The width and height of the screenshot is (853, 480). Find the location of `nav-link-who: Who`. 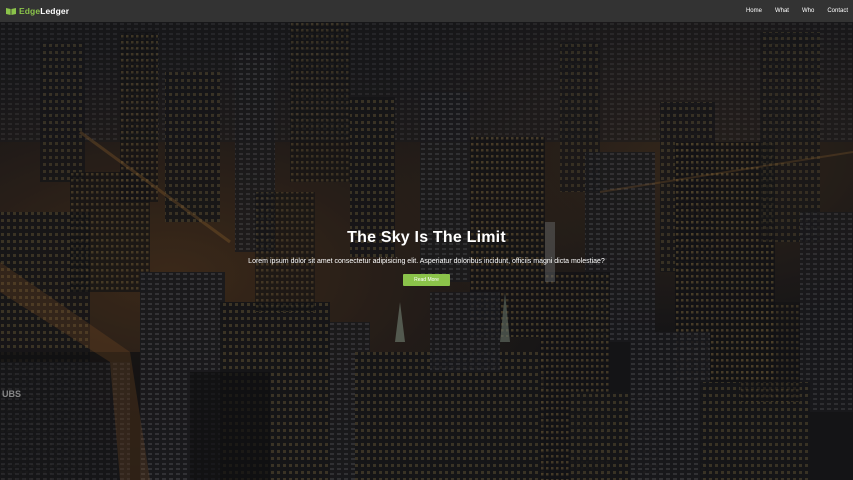

nav-link-who: Who is located at coordinates (808, 11).